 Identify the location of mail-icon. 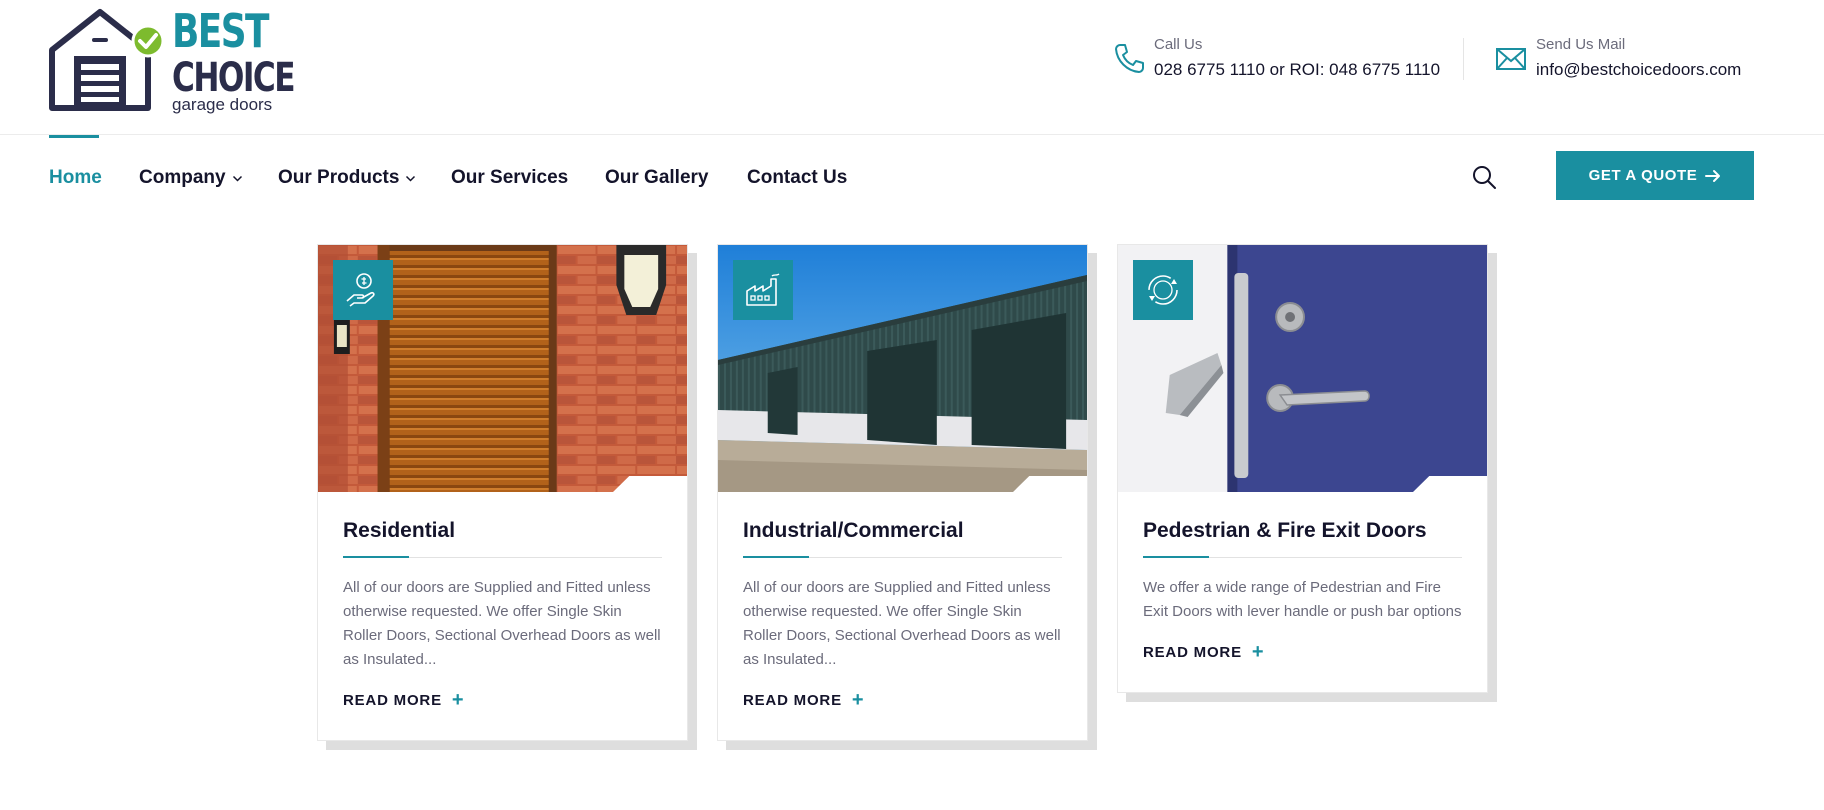
(1511, 59).